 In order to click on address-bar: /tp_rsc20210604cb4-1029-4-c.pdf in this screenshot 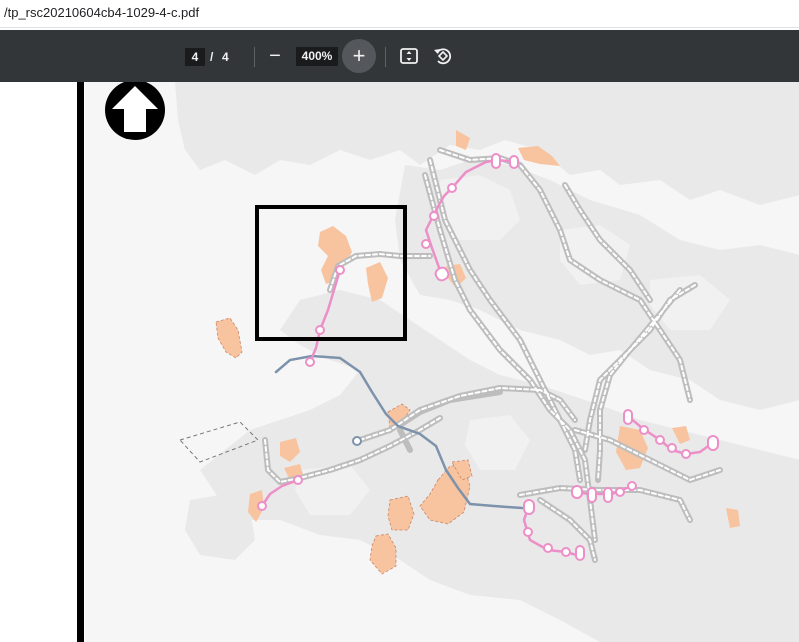, I will do `click(399, 14)`.